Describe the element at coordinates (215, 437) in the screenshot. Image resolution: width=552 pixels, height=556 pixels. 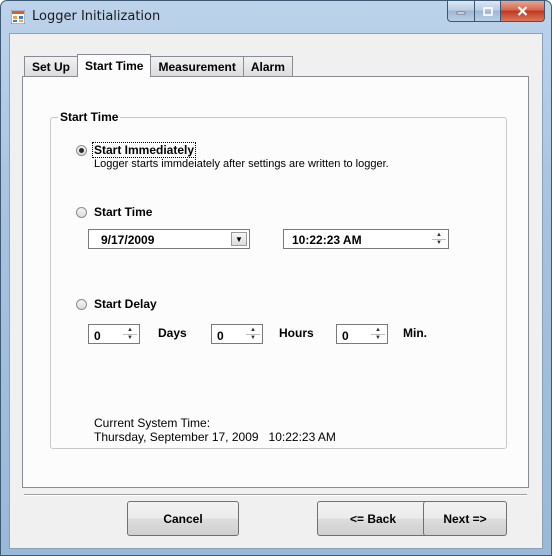
I see `system-time-value: Thursday, September 17, 2009 10:22:23 AM` at that location.